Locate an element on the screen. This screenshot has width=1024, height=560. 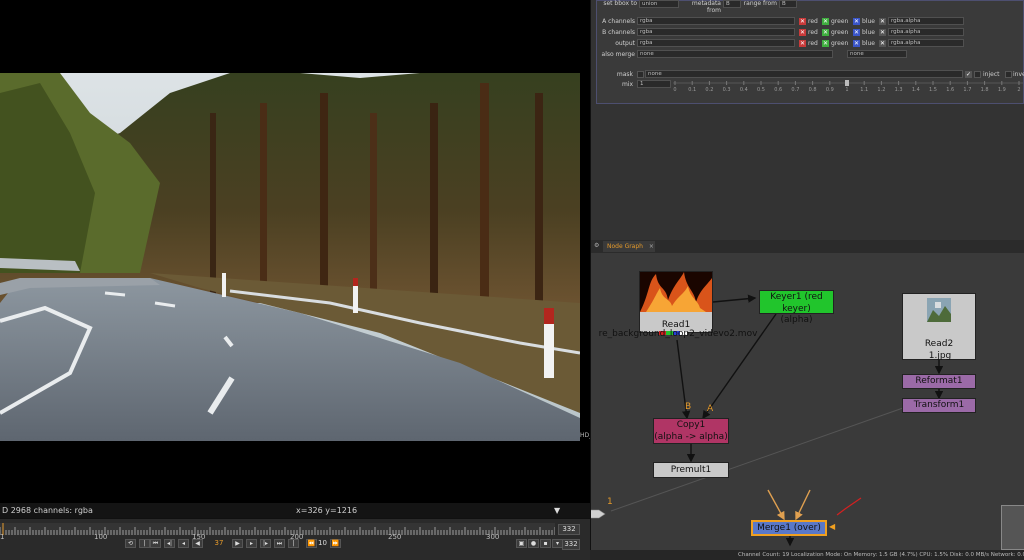
invert-checkbox is located at coordinates (1008, 74).